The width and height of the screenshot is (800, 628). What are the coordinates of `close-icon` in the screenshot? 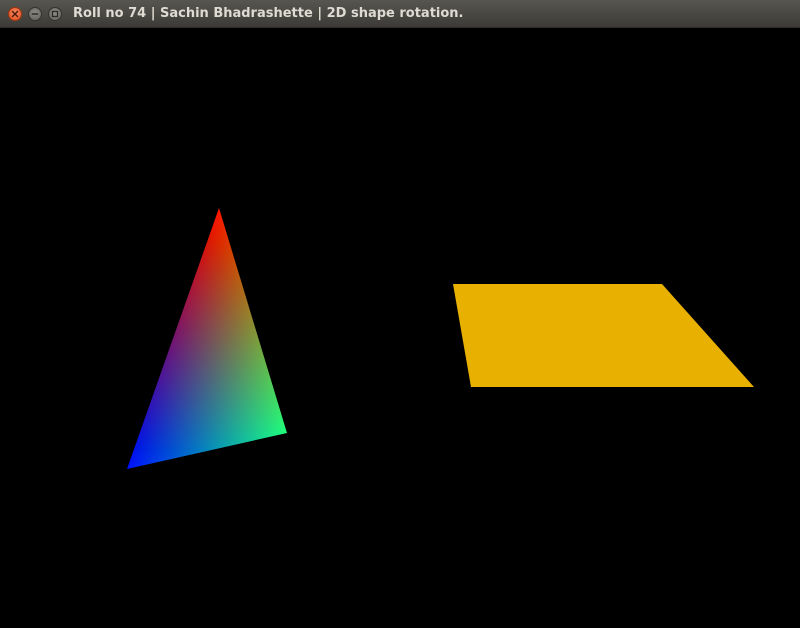 It's located at (15, 14).